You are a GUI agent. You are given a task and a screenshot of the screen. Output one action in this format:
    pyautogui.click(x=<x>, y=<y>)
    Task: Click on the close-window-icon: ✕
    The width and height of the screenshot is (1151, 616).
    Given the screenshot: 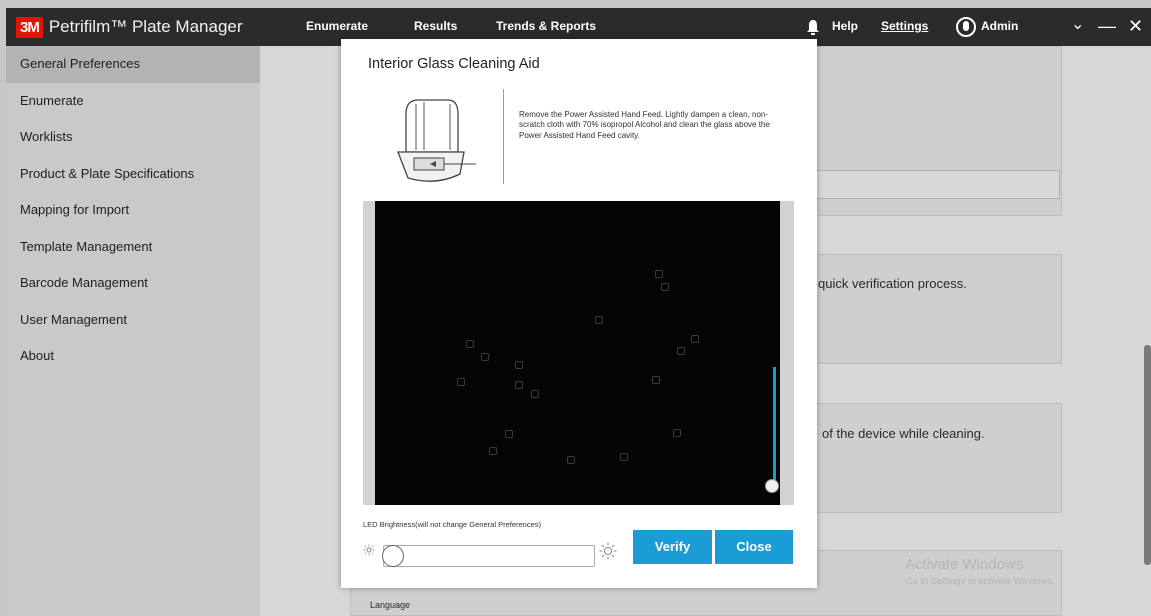 What is the action you would take?
    pyautogui.click(x=1135, y=26)
    